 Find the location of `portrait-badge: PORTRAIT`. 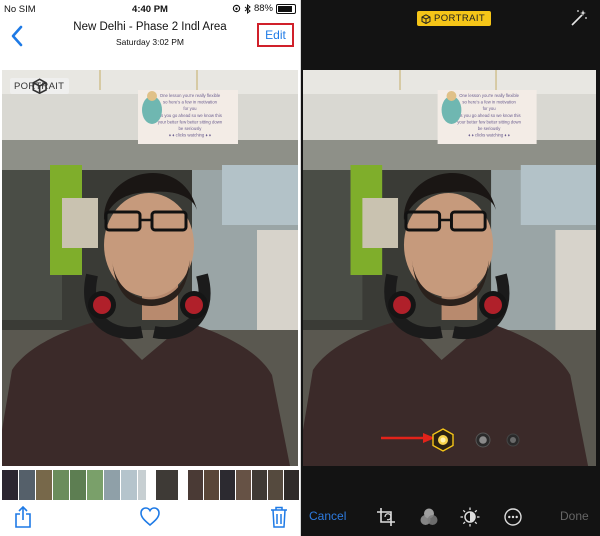

portrait-badge: PORTRAIT is located at coordinates (40, 86).